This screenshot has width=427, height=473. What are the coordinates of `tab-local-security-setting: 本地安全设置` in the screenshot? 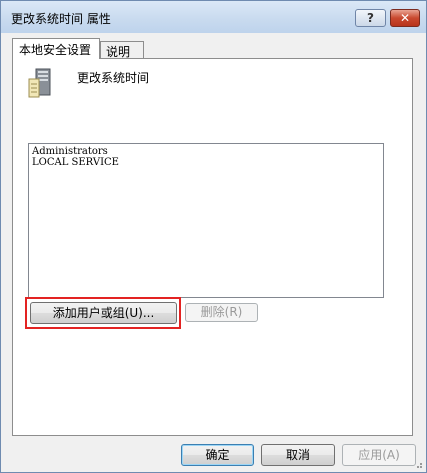 It's located at (56, 48).